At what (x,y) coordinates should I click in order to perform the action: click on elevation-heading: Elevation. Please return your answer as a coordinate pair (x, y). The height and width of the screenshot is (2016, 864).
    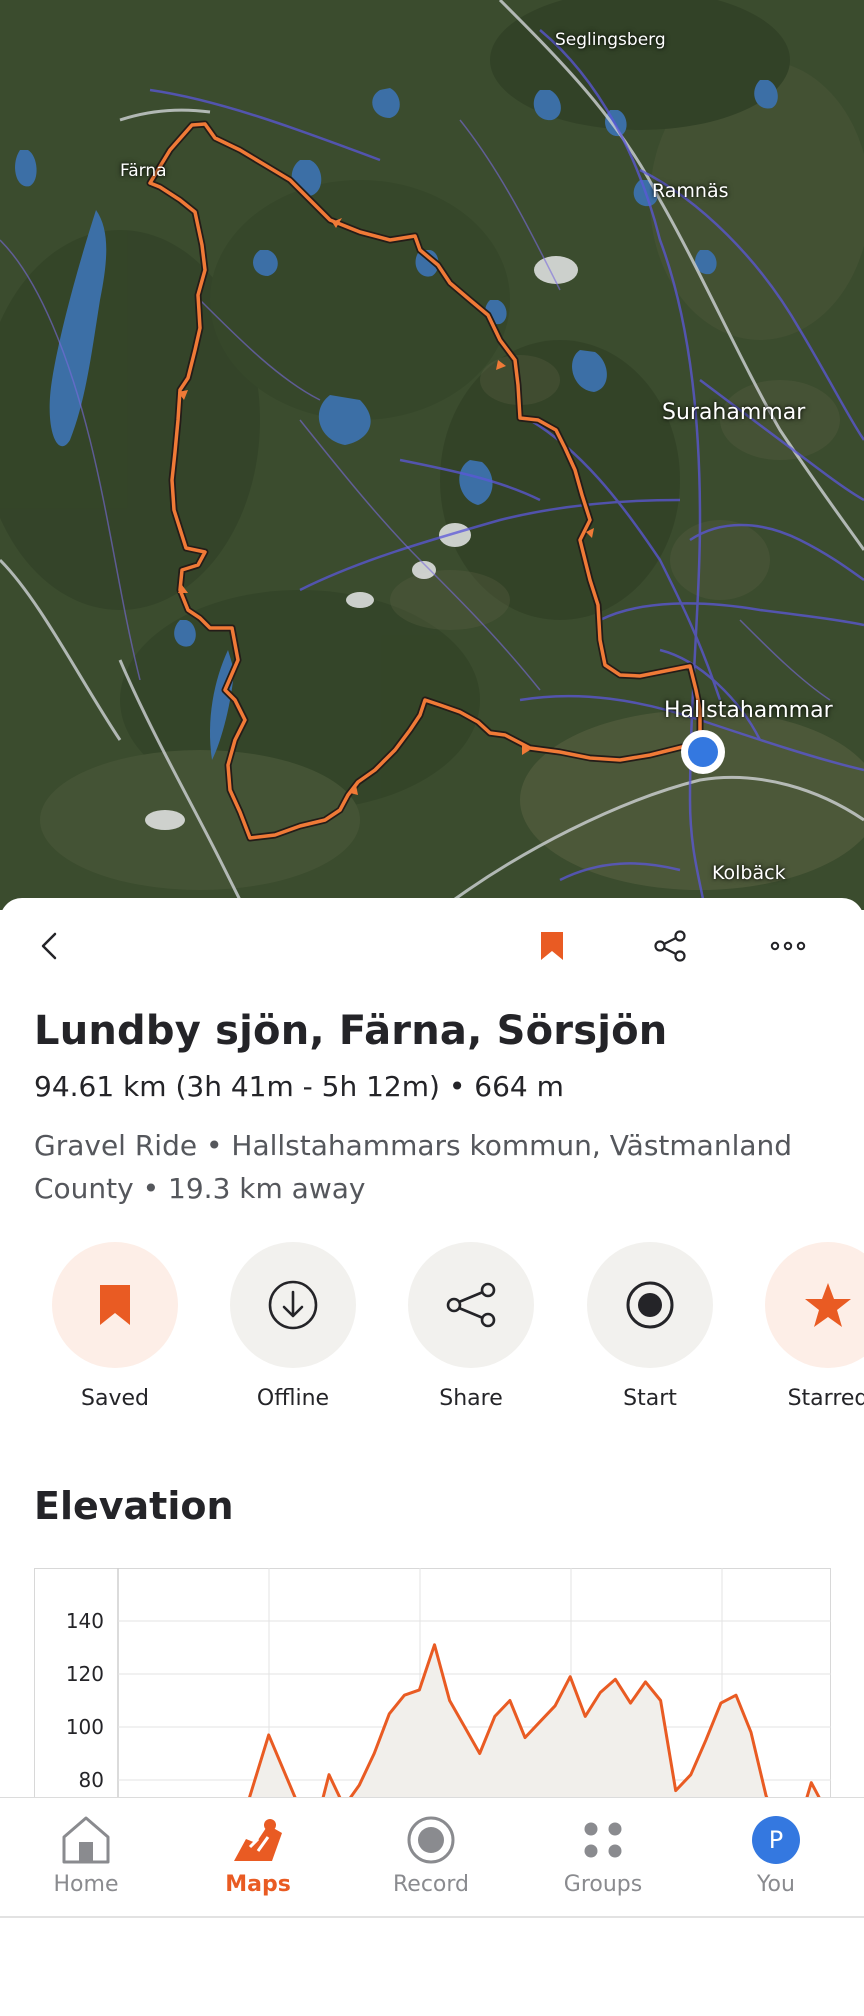
    Looking at the image, I should click on (134, 1506).